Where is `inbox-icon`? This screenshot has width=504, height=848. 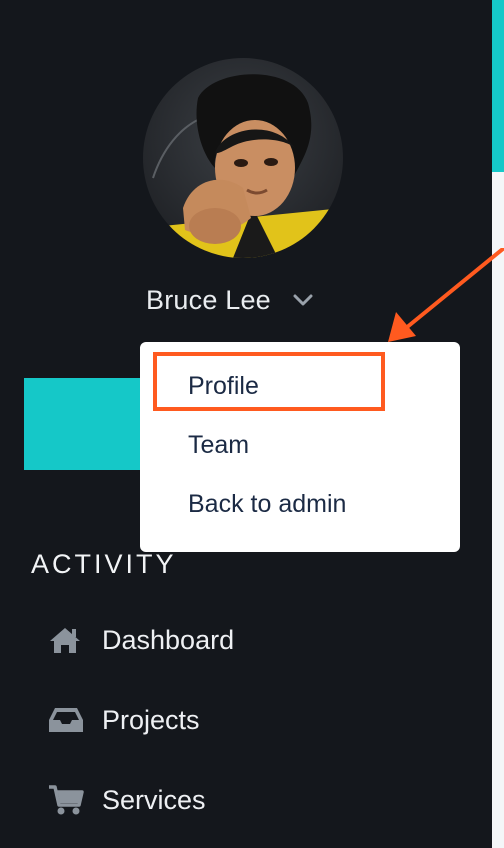 inbox-icon is located at coordinates (68, 720).